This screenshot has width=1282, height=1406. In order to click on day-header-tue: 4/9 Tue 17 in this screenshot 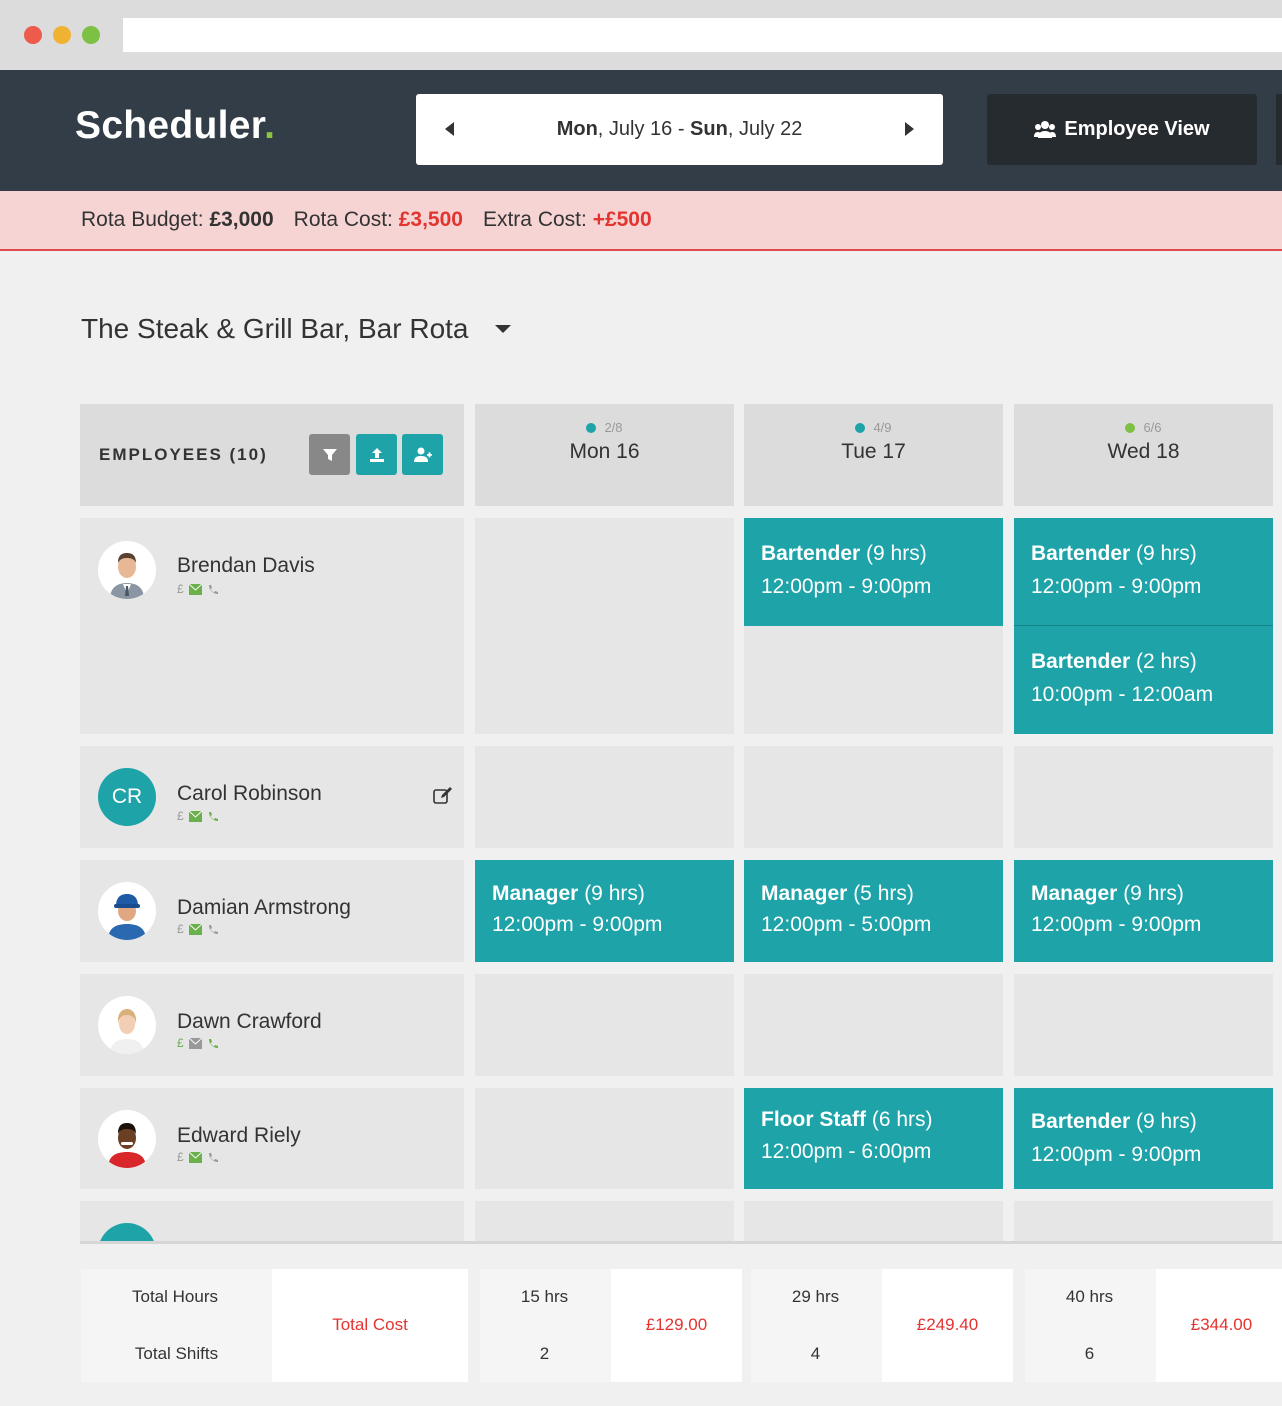, I will do `click(873, 455)`.